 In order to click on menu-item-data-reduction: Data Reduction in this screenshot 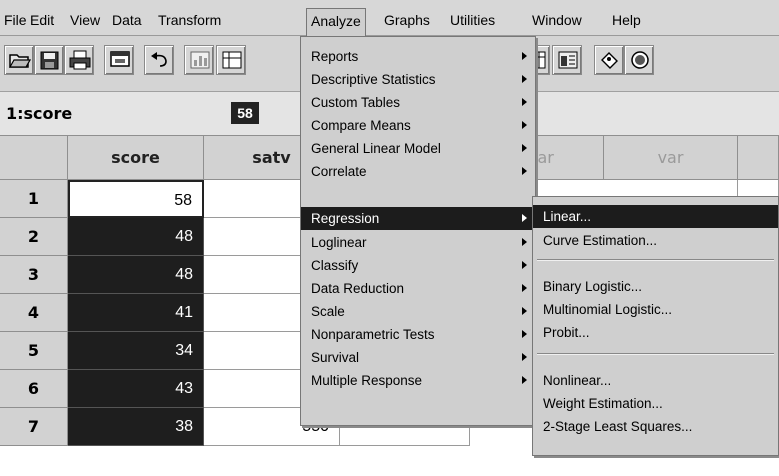, I will do `click(418, 288)`.